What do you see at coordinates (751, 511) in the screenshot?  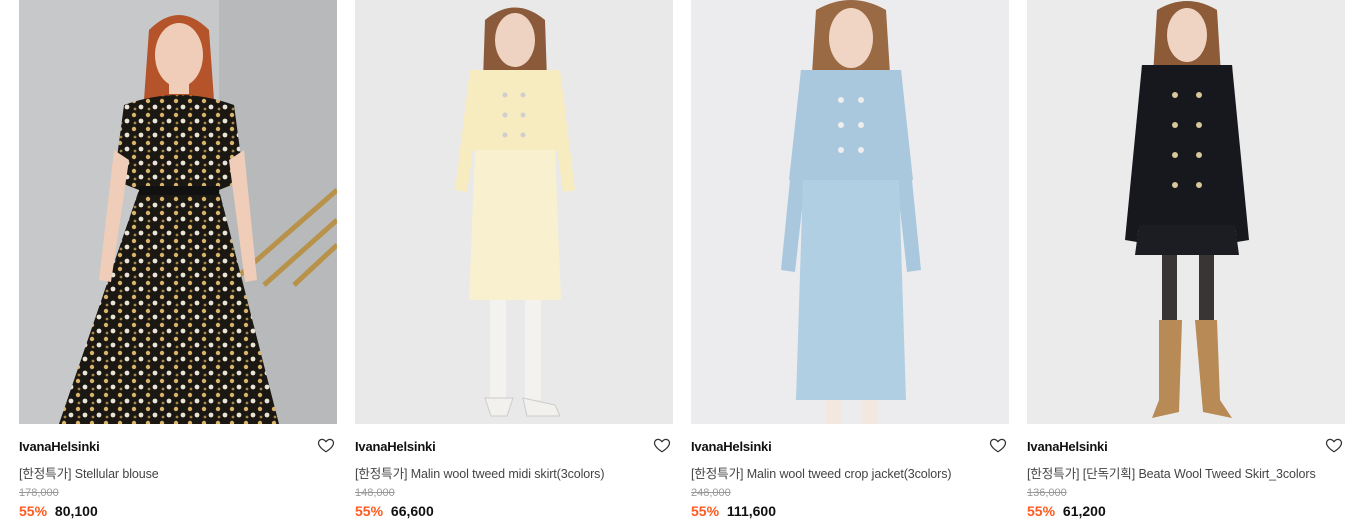 I see `sale-price: 111,600` at bounding box center [751, 511].